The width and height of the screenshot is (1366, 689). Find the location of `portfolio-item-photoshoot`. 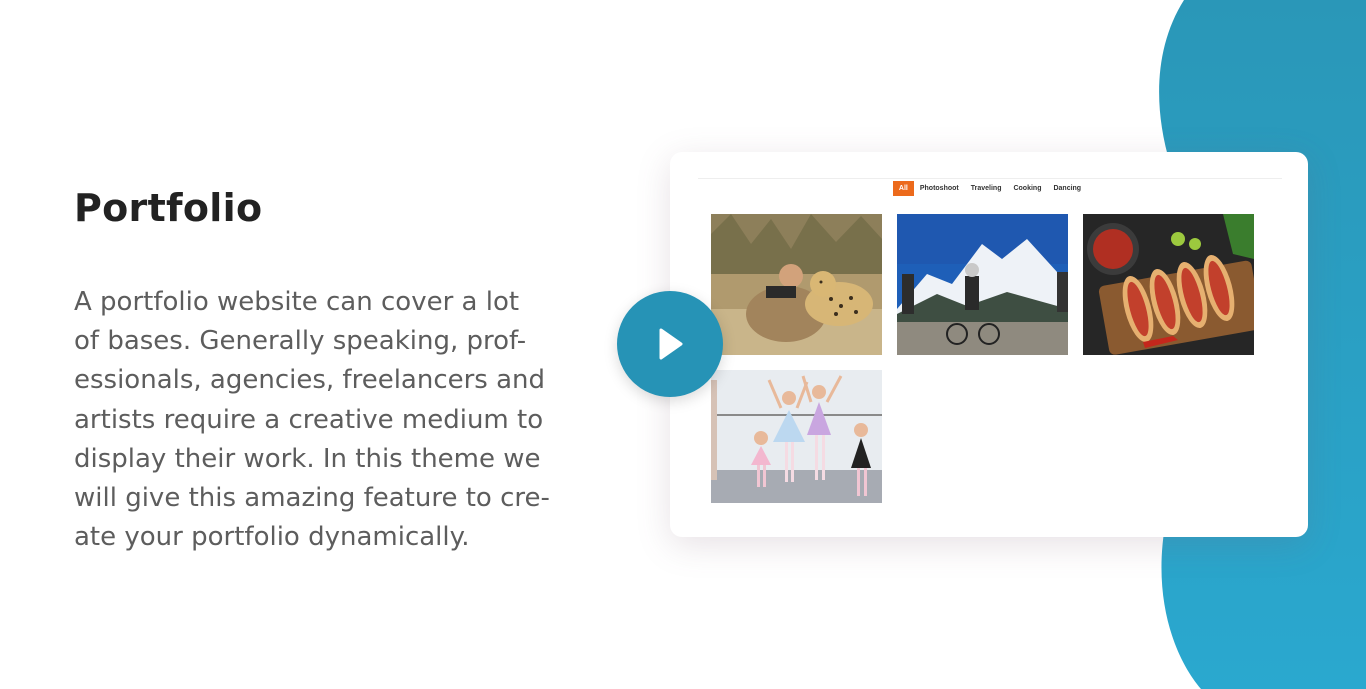

portfolio-item-photoshoot is located at coordinates (796, 284).